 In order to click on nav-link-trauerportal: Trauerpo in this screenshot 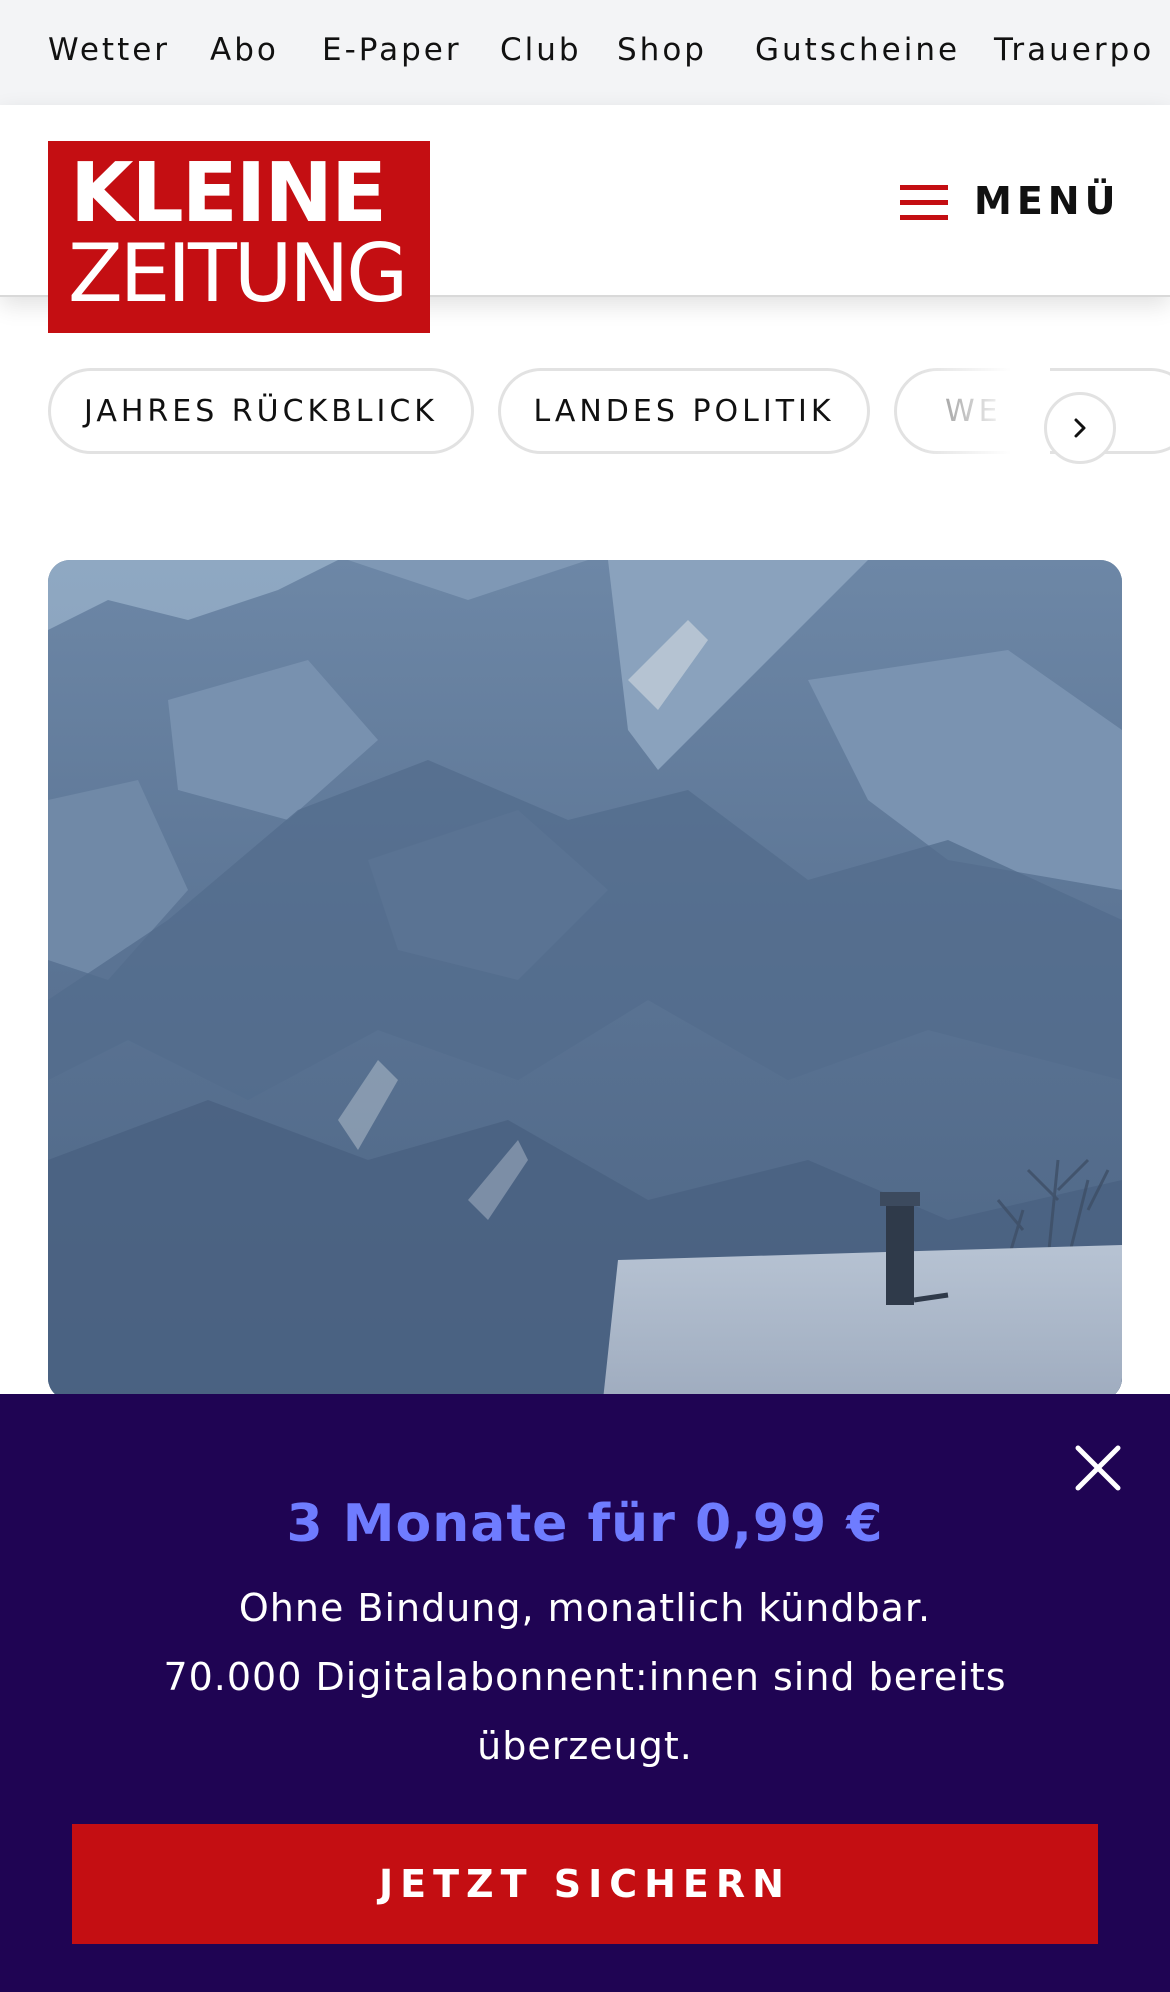, I will do `click(1074, 50)`.